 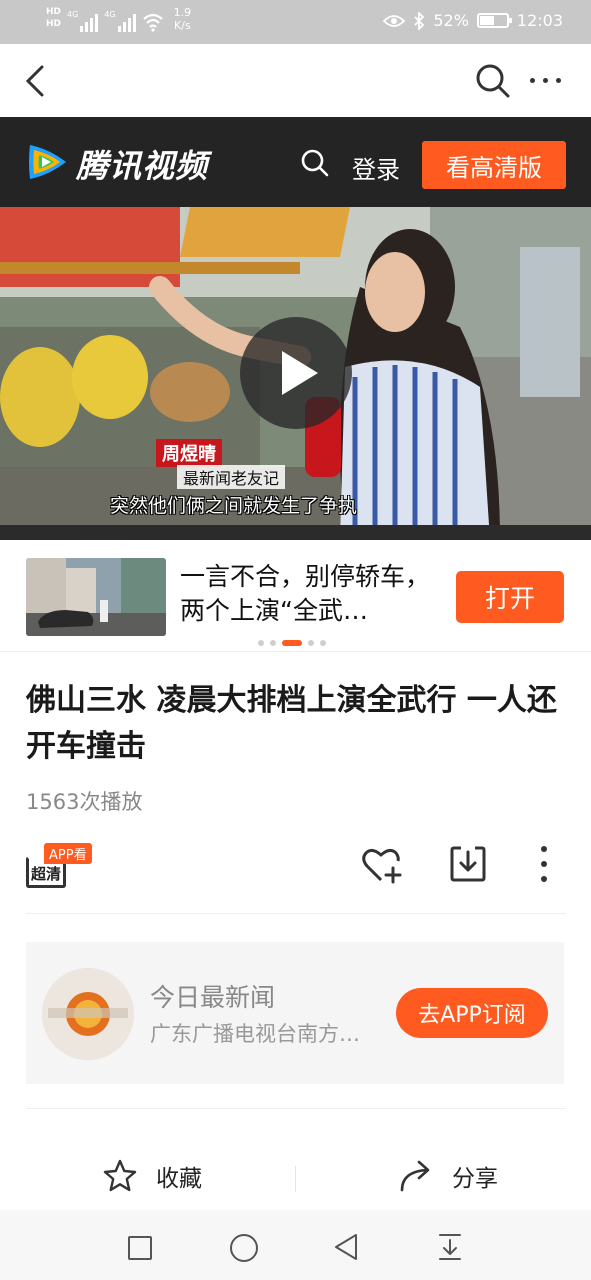 I want to click on quality-label: 超清, so click(x=45, y=874).